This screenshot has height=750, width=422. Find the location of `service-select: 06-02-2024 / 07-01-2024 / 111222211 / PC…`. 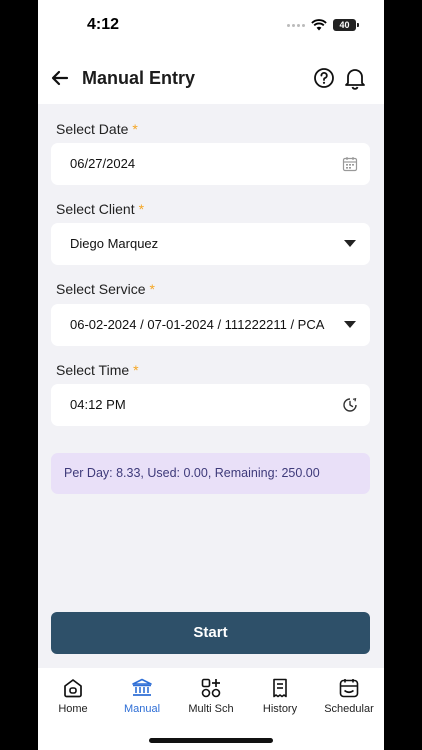

service-select: 06-02-2024 / 07-01-2024 / 111222211 / PC… is located at coordinates (210, 325).